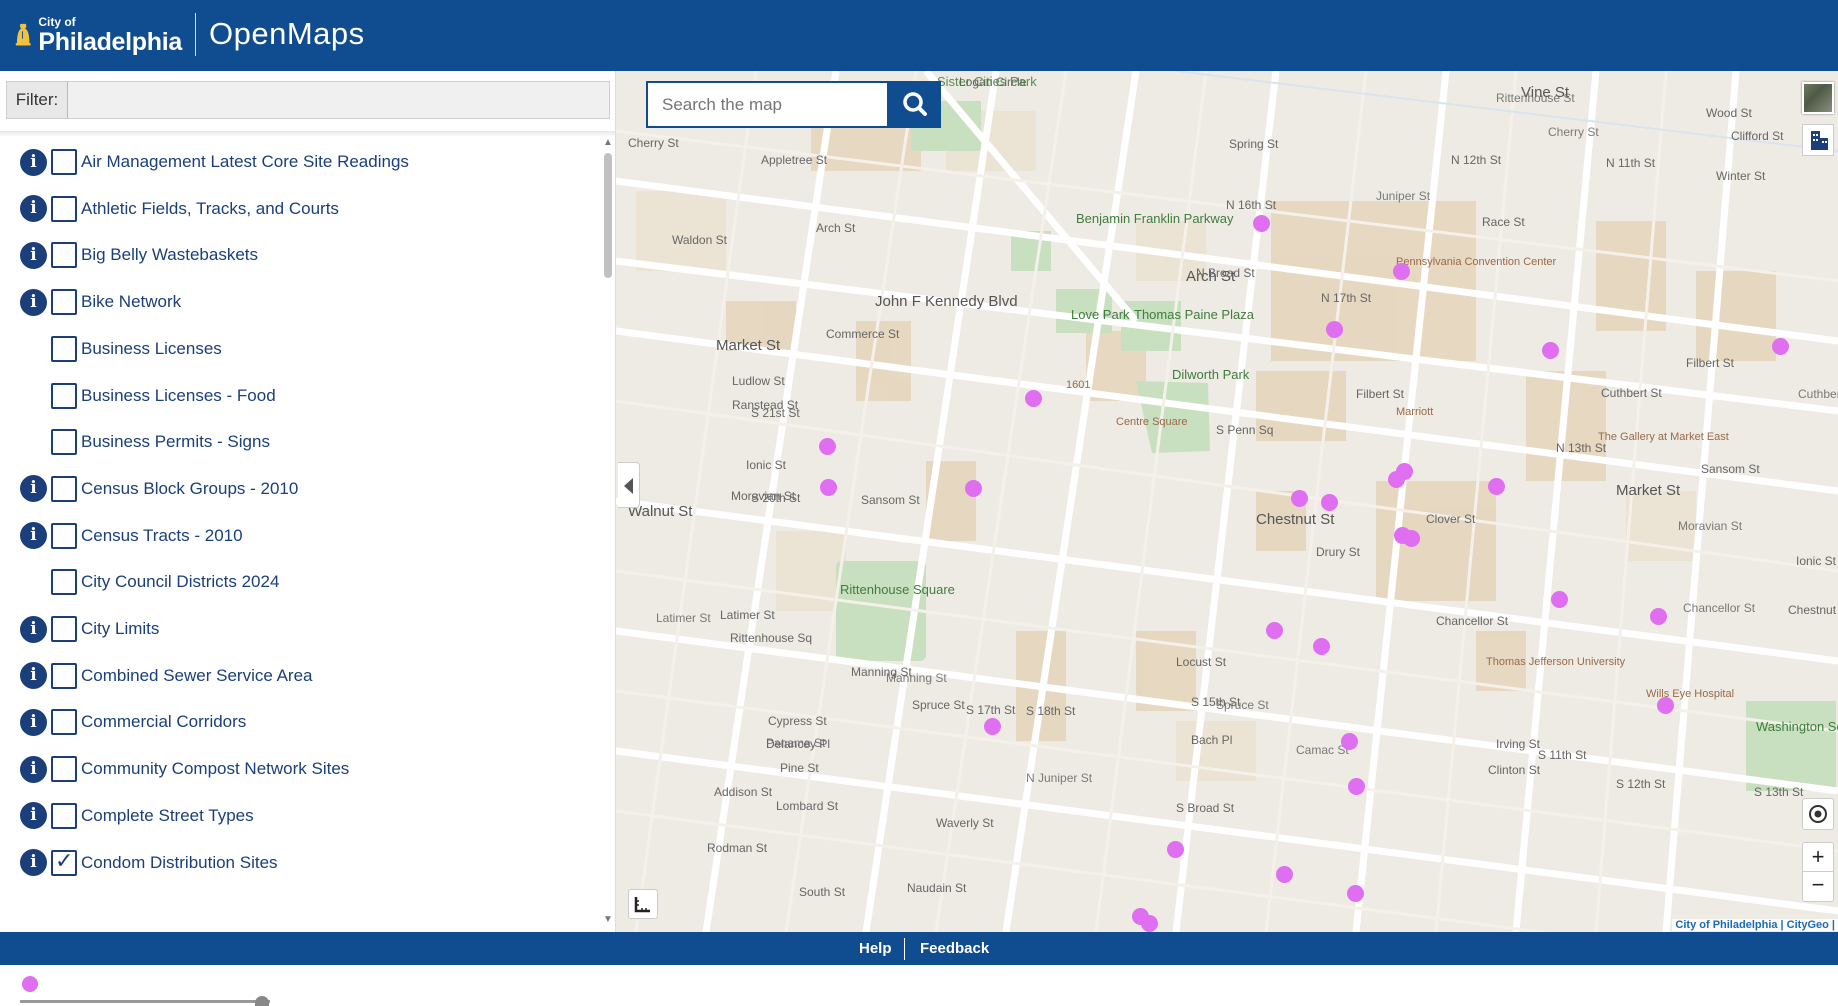 The image size is (1838, 1006). Describe the element at coordinates (1380, 394) in the screenshot. I see `map-label: Filbert St` at that location.